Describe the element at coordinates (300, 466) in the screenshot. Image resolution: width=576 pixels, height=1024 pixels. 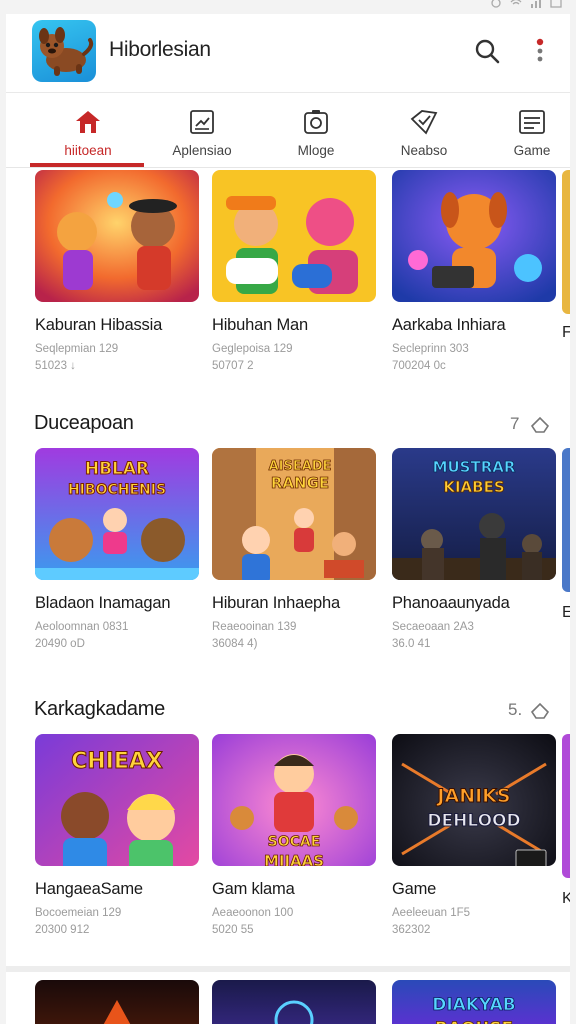
I see `svg-text: AISEADE` at that location.